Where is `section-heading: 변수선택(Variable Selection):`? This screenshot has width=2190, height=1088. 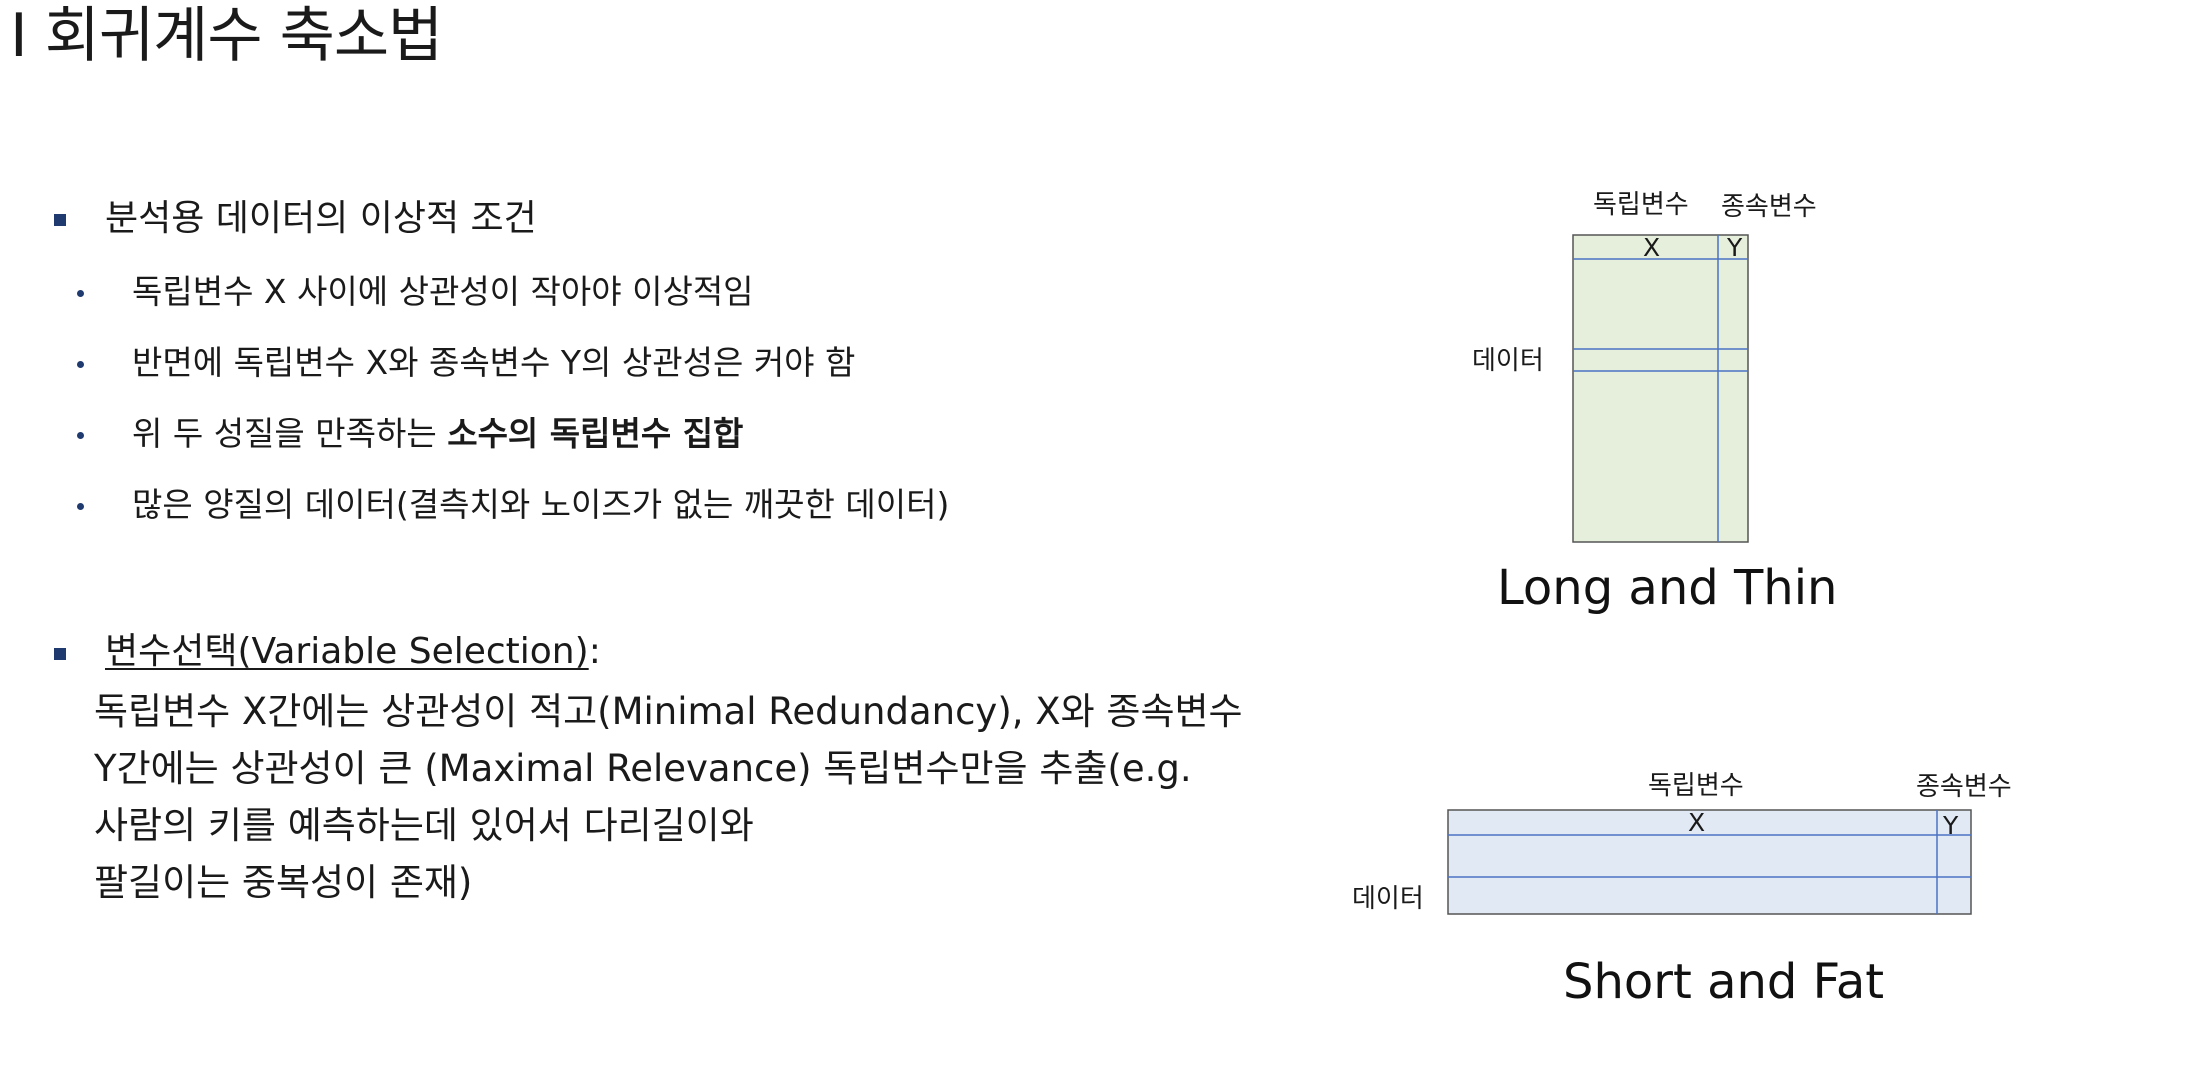 section-heading: 변수선택(Variable Selection): is located at coordinates (353, 652).